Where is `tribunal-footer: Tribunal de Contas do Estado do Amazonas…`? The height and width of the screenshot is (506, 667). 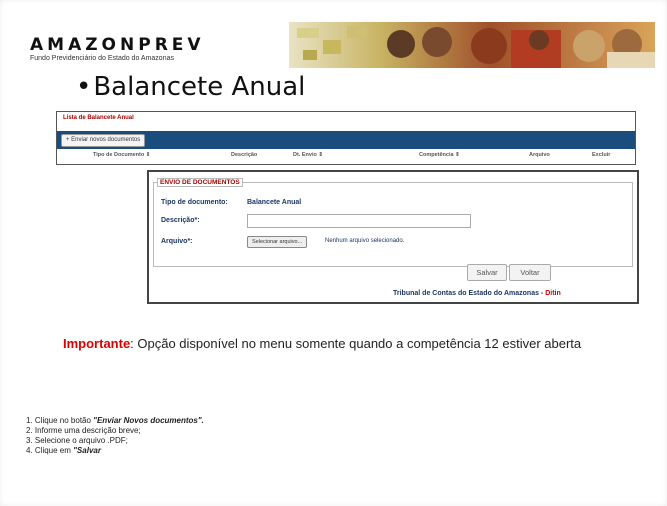 tribunal-footer: Tribunal de Contas do Estado do Amazonas… is located at coordinates (477, 293).